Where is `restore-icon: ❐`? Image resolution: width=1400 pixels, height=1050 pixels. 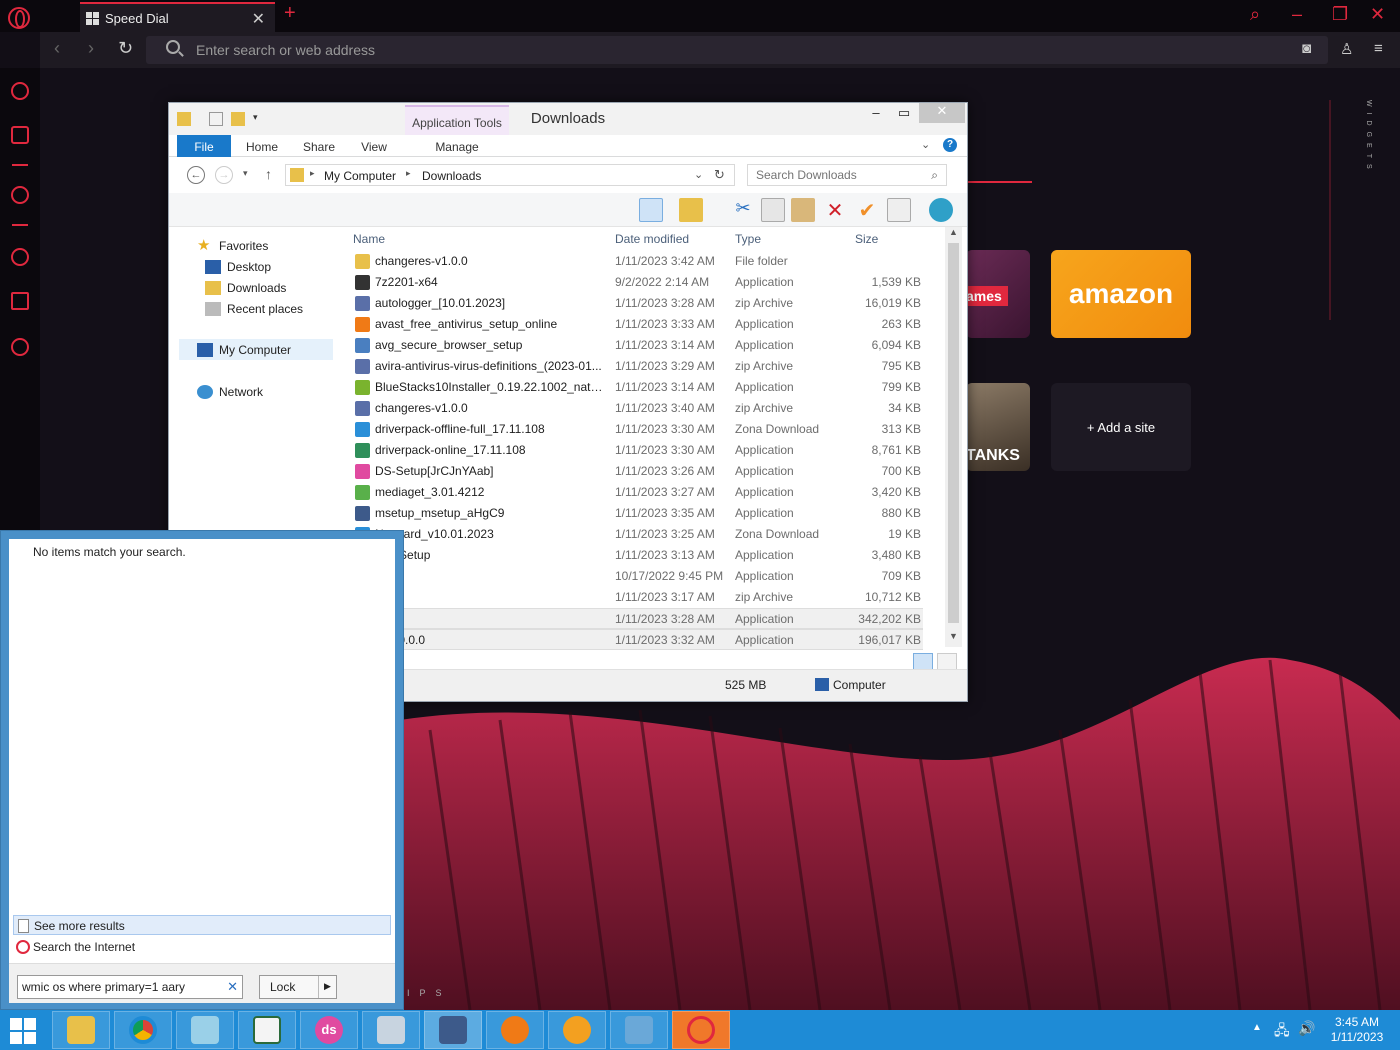
restore-icon: ❐ is located at coordinates (1340, 14).